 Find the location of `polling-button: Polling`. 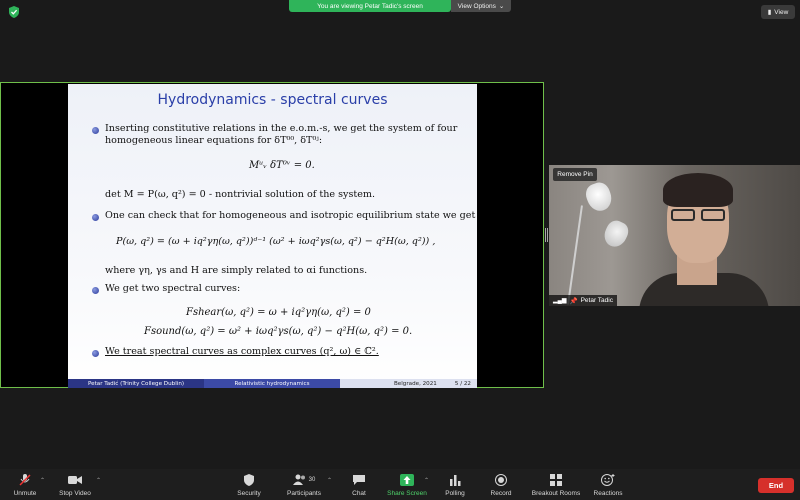

polling-button: Polling is located at coordinates (455, 484).